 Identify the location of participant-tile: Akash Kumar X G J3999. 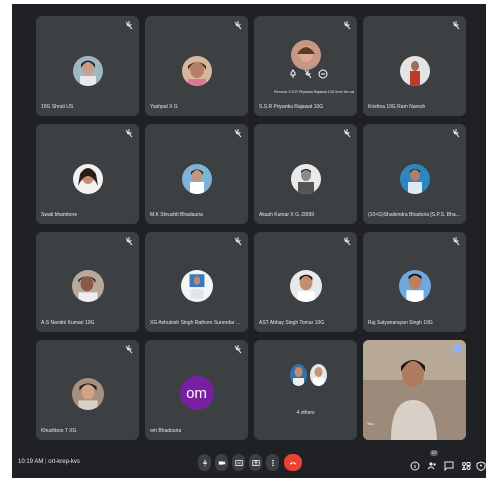
(305, 174).